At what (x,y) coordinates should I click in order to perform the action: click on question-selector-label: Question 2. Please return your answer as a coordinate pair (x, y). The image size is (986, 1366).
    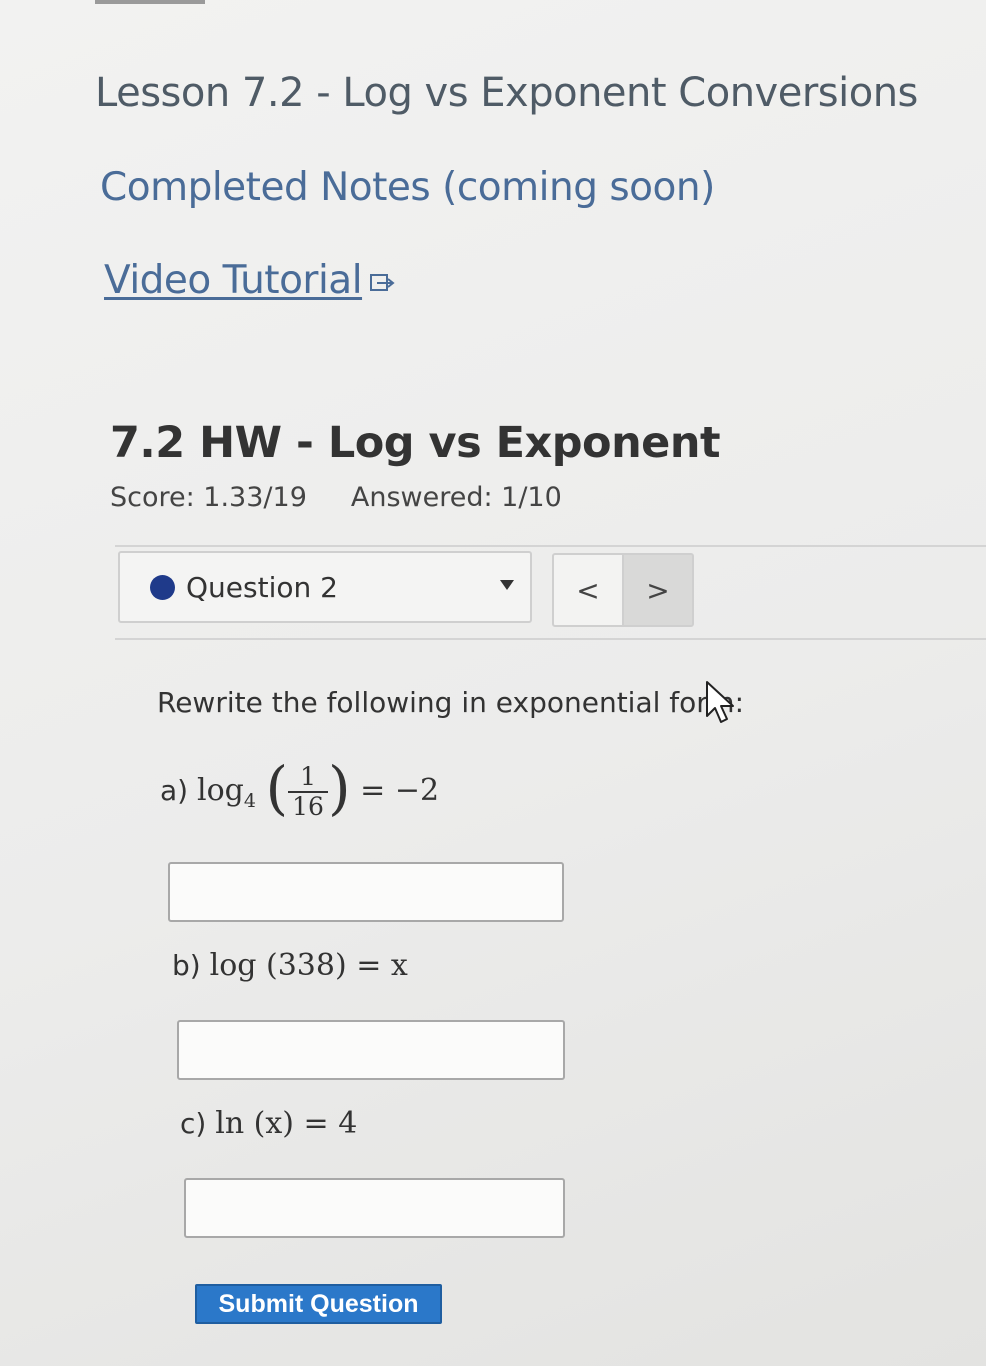
    Looking at the image, I should click on (262, 587).